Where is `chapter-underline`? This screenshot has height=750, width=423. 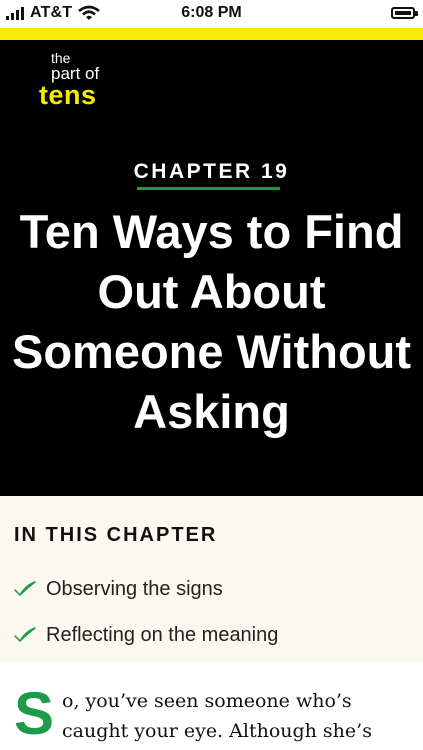 chapter-underline is located at coordinates (208, 188).